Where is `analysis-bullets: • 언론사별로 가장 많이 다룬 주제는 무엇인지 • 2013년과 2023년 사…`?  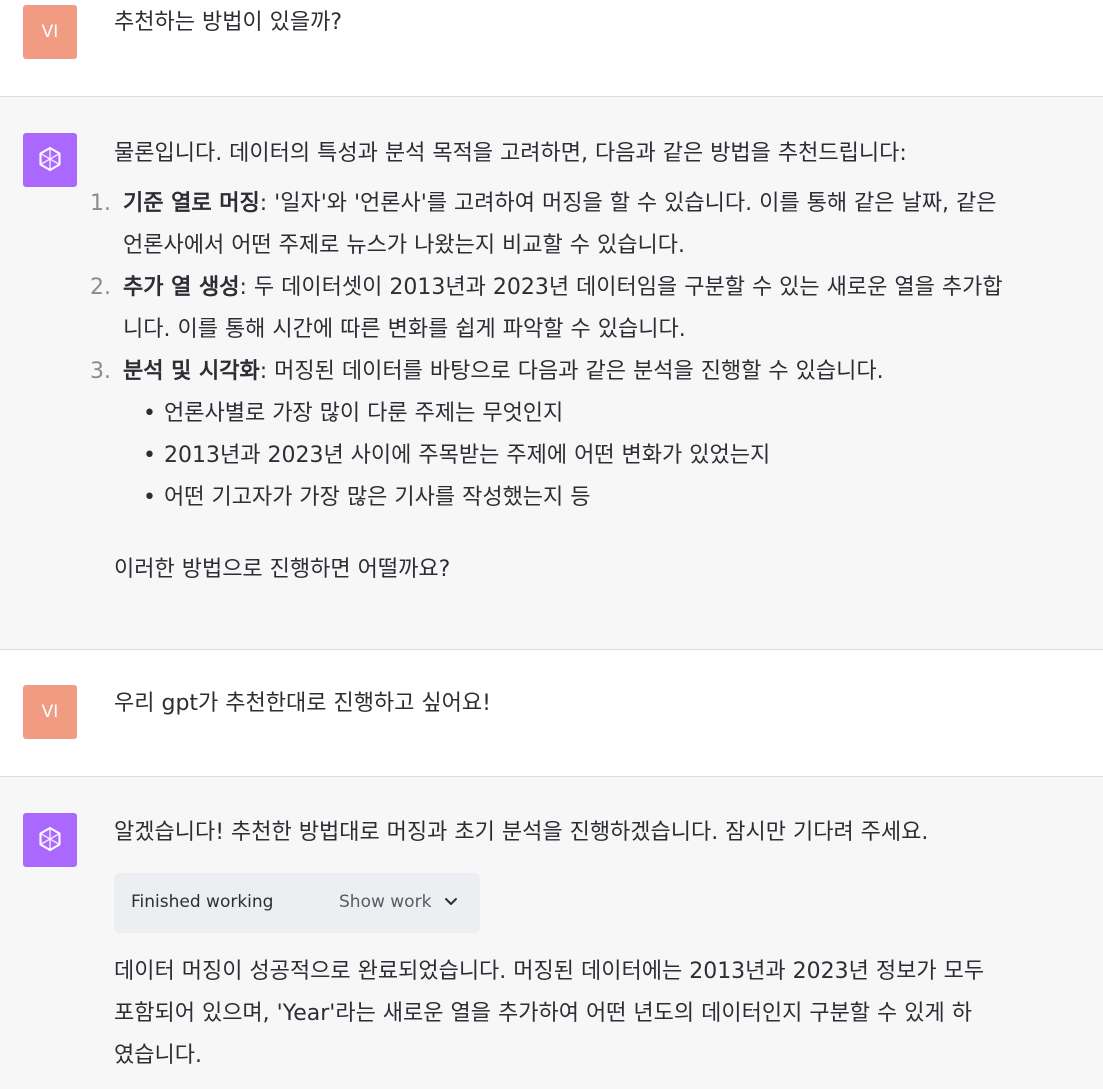 analysis-bullets: • 언론사별로 가장 많이 다룬 주제는 무엇인지 • 2013년과 2023년 사… is located at coordinates (606, 456).